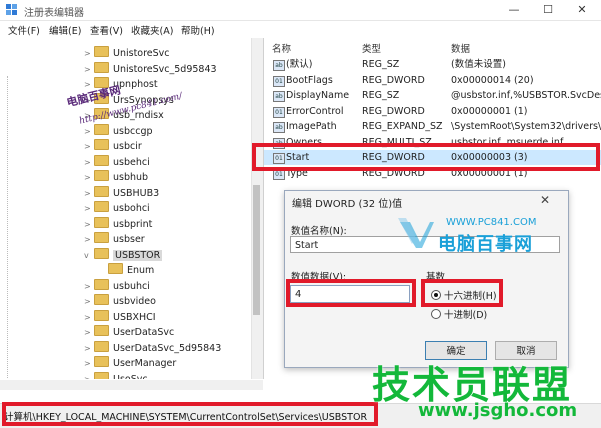 This screenshot has height=428, width=601. Describe the element at coordinates (315, 111) in the screenshot. I see `value-name-cell: ErrorControl` at that location.